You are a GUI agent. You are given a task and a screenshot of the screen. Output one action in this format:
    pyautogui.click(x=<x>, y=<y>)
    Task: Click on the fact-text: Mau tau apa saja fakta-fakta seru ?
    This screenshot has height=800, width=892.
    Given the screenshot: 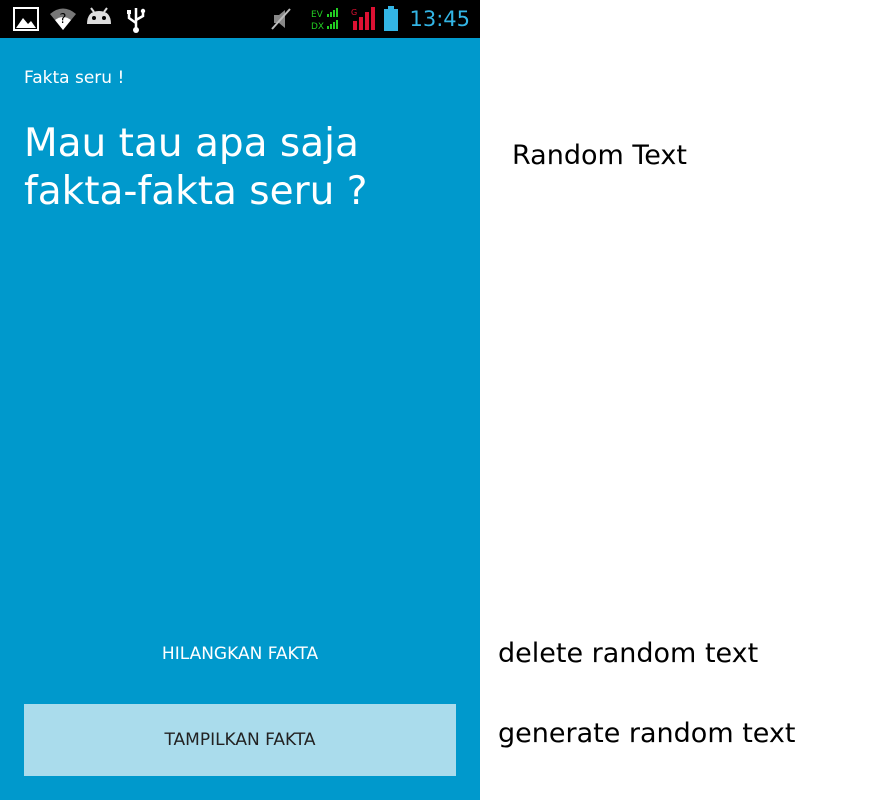 What is the action you would take?
    pyautogui.click(x=196, y=167)
    